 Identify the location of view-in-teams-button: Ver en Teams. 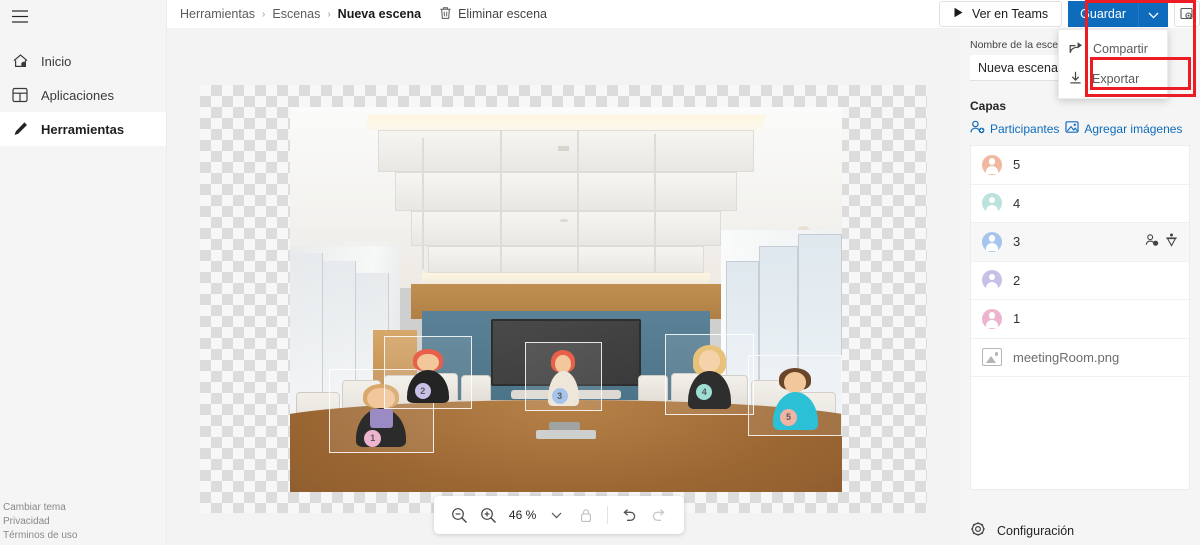
(1000, 14).